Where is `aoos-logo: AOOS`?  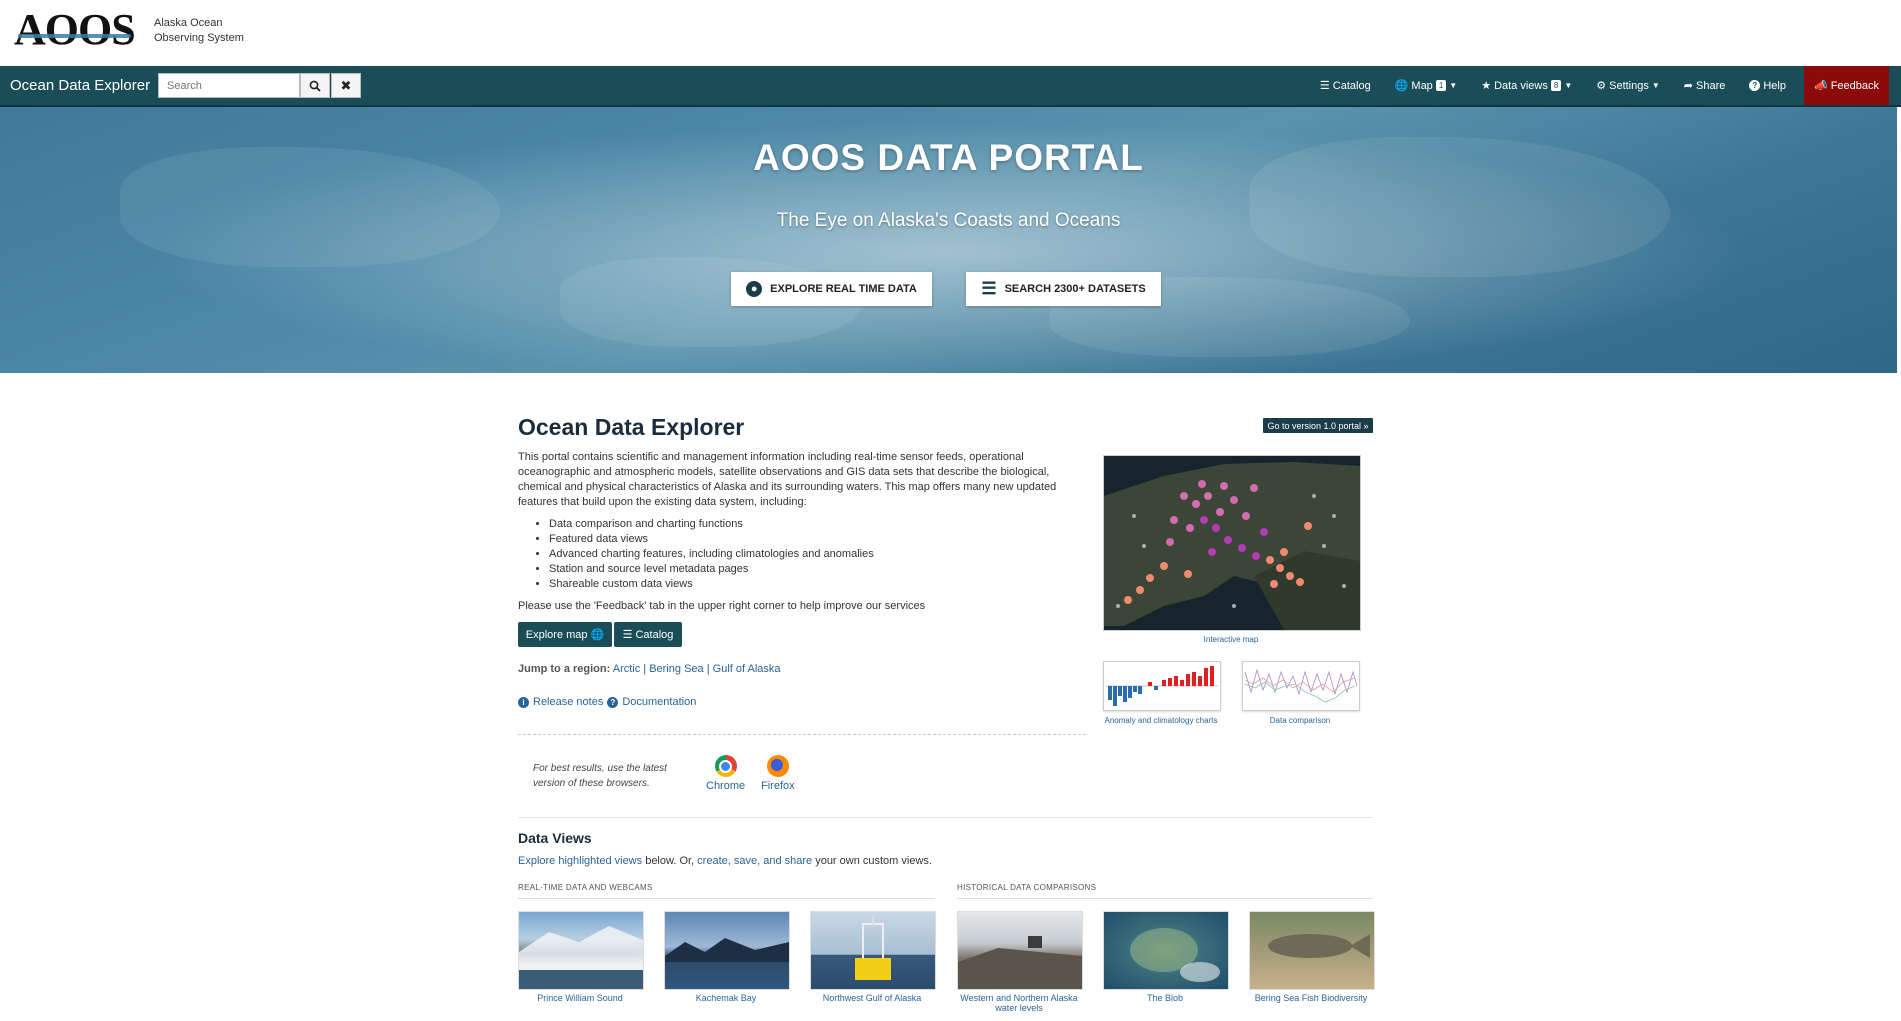
aoos-logo: AOOS is located at coordinates (75, 29).